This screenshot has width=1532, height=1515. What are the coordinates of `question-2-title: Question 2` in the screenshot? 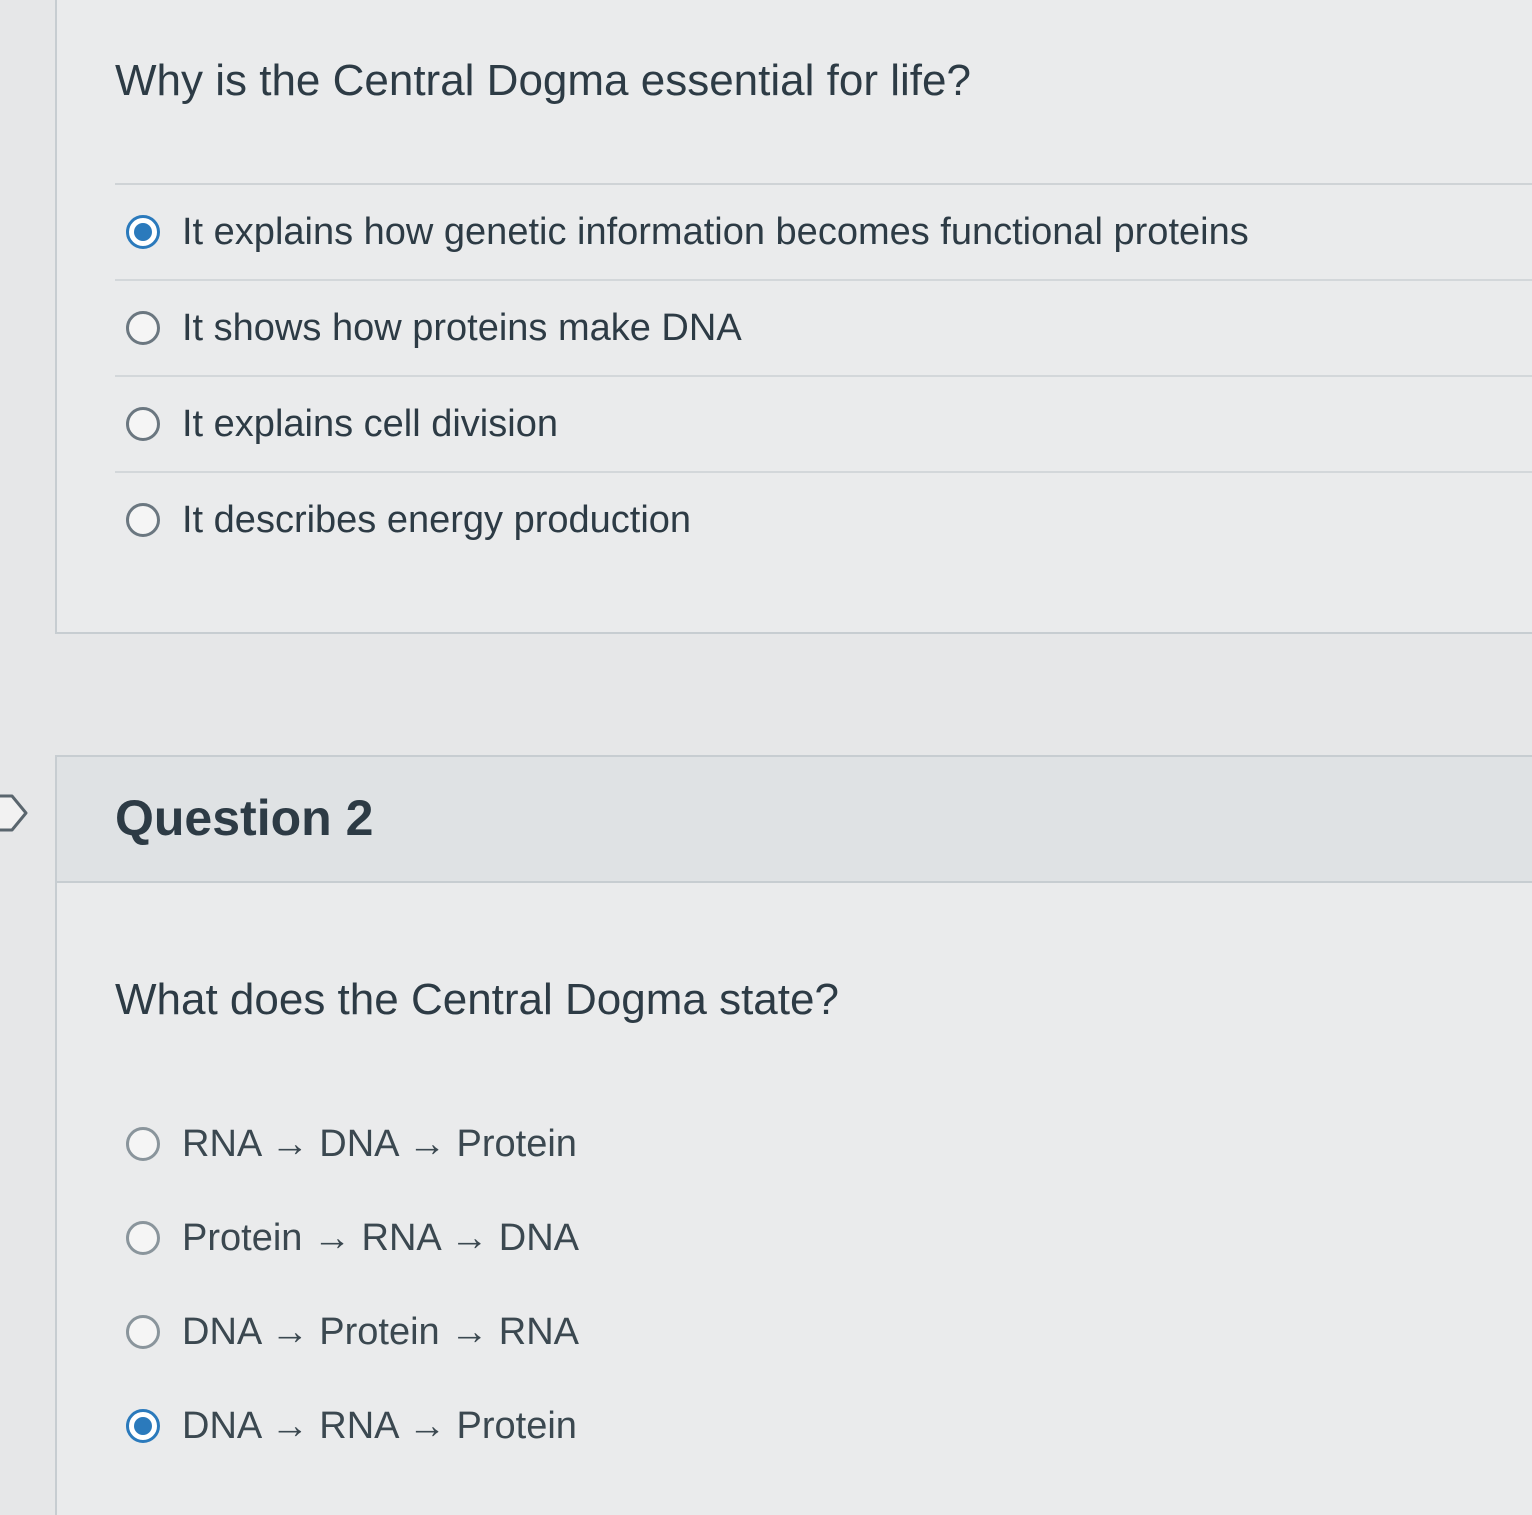 It's located at (244, 818).